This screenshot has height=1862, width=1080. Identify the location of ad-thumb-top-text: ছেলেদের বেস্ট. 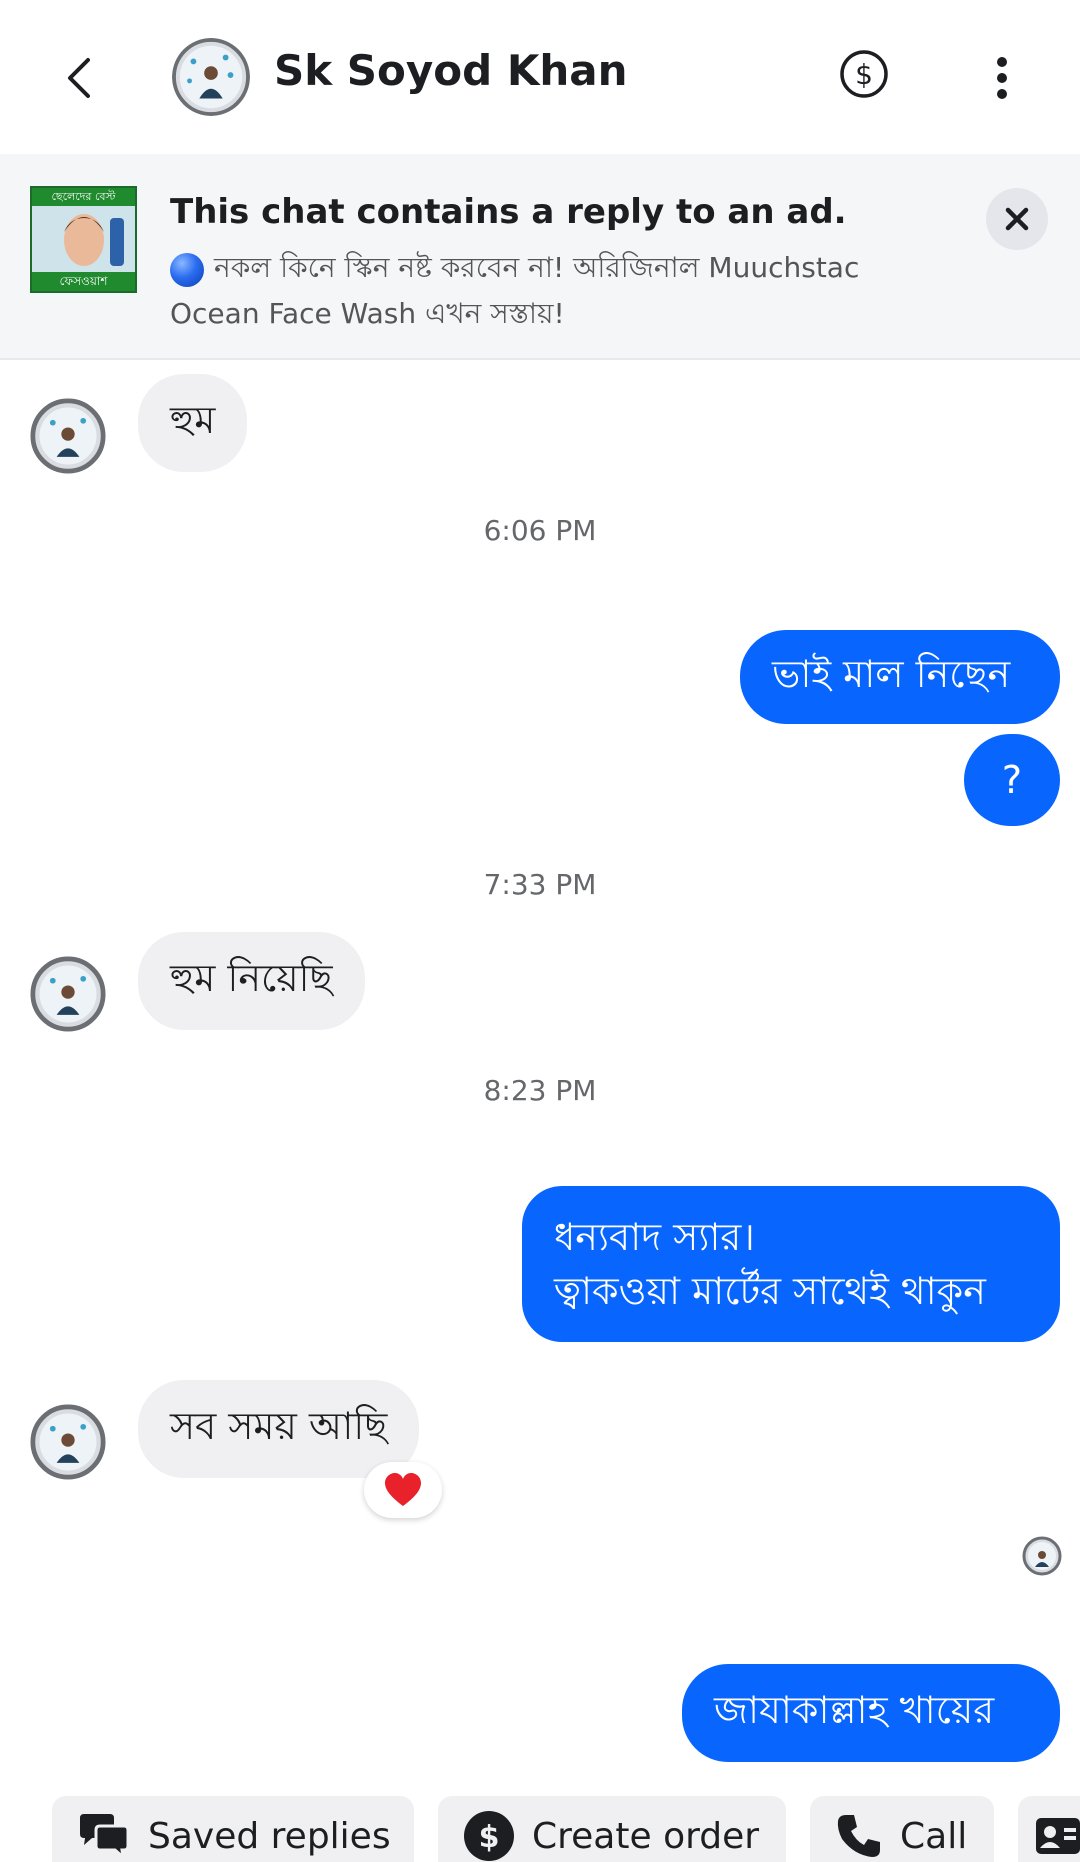
(83, 196).